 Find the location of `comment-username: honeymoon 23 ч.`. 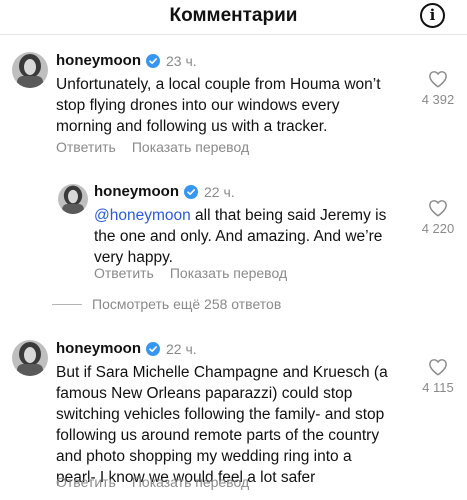

comment-username: honeymoon 23 ч. is located at coordinates (126, 60).